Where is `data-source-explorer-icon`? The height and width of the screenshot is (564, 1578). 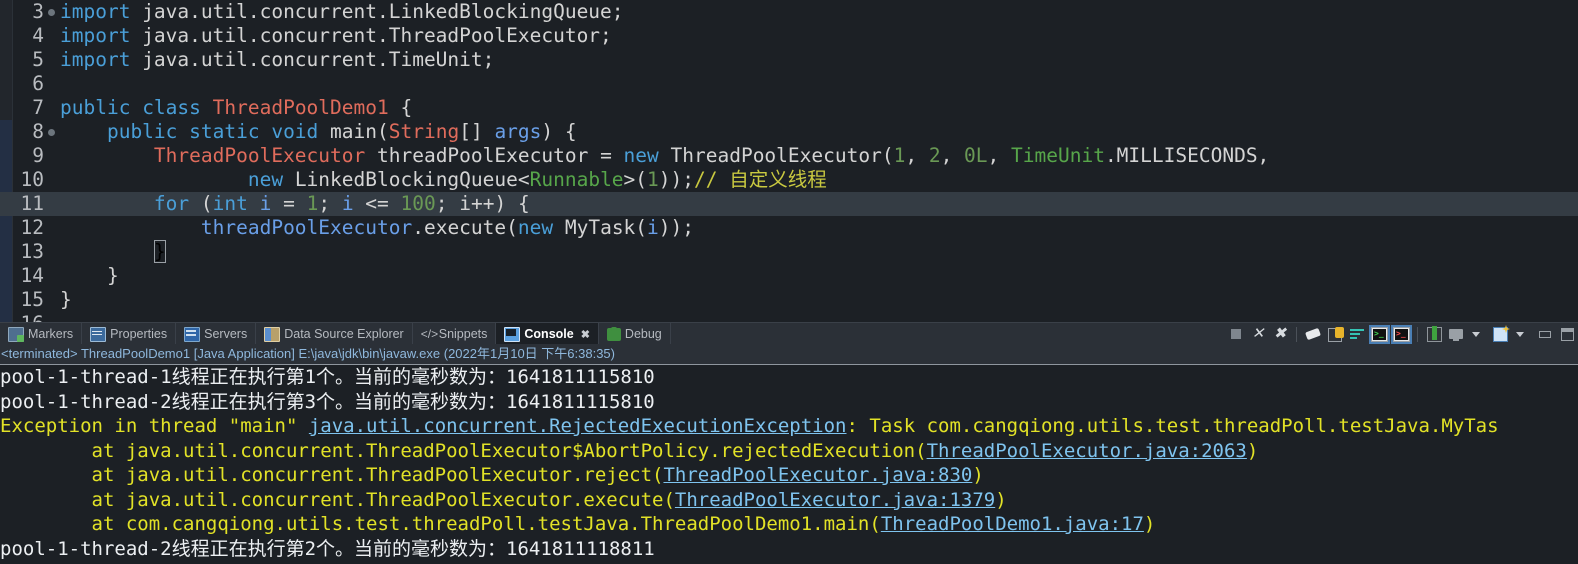
data-source-explorer-icon is located at coordinates (272, 334).